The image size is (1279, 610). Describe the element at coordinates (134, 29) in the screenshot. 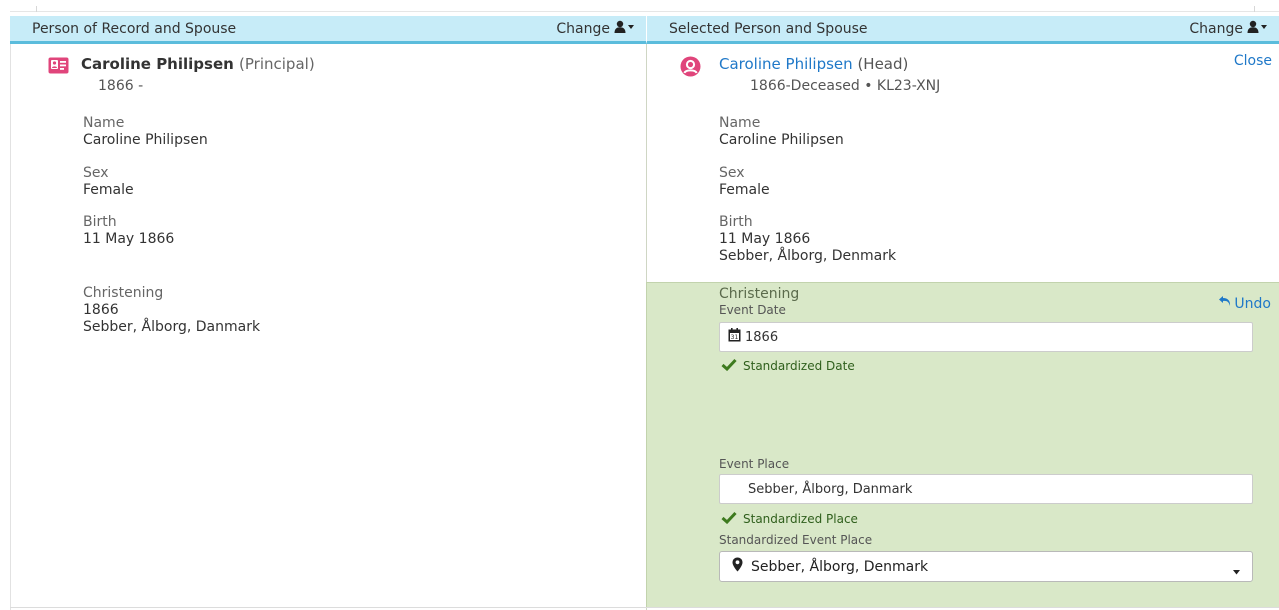

I see `record-panel-title: Person of Record and Spouse` at that location.